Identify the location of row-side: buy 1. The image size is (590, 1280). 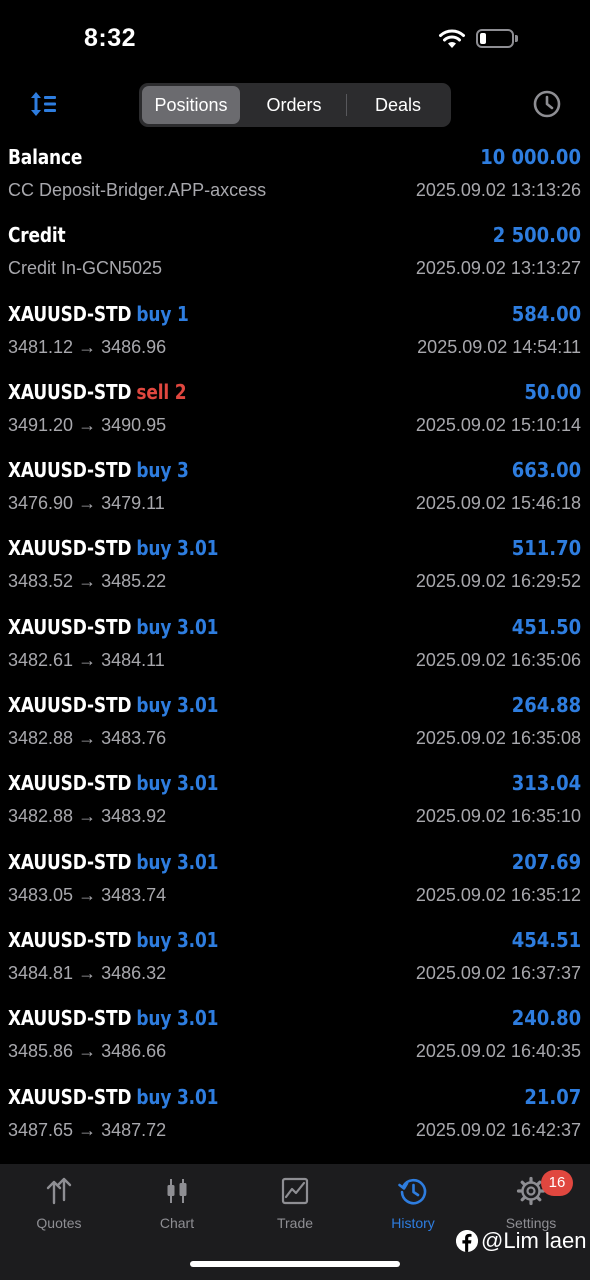
(162, 313).